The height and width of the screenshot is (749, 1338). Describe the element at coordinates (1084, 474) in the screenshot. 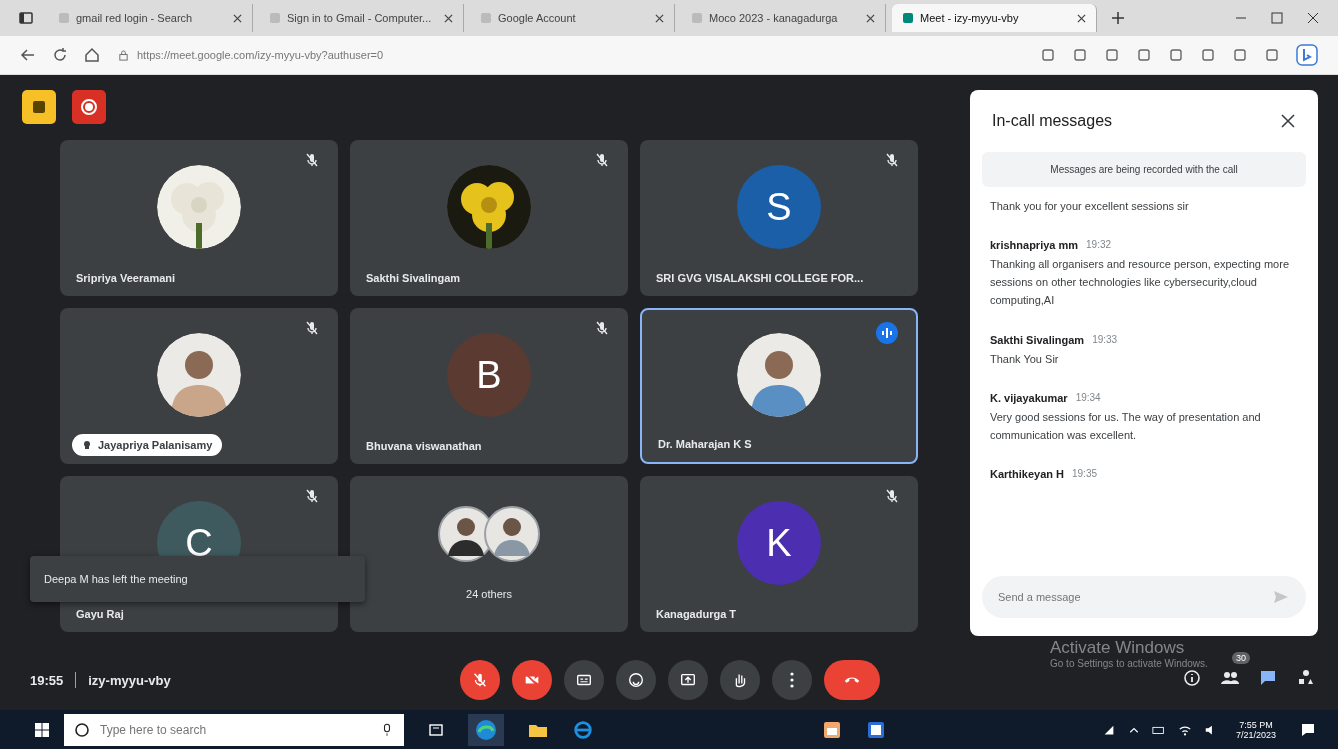

I see `message-time: 19:35` at that location.